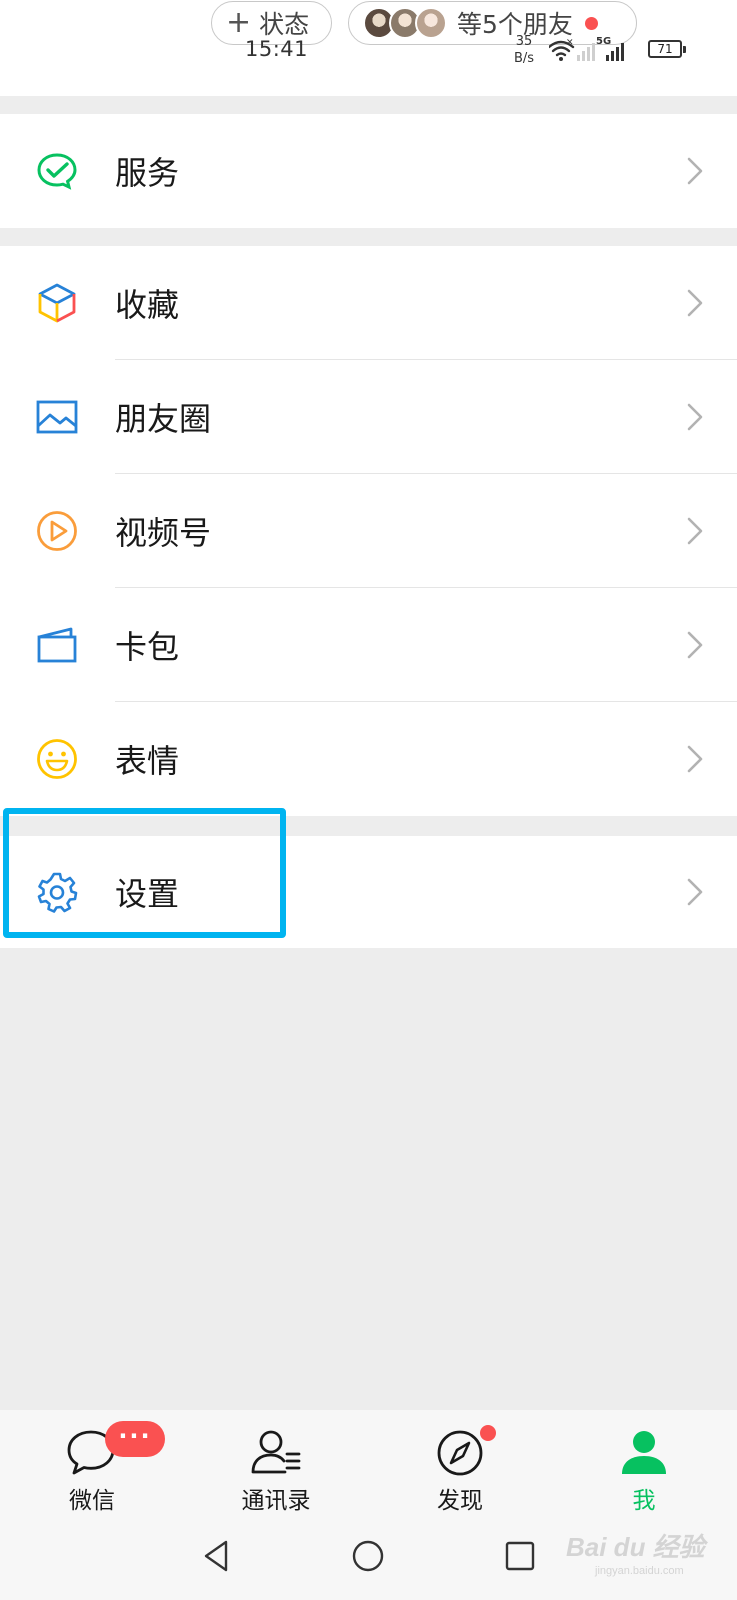  I want to click on discover-unread-dot, so click(488, 1433).